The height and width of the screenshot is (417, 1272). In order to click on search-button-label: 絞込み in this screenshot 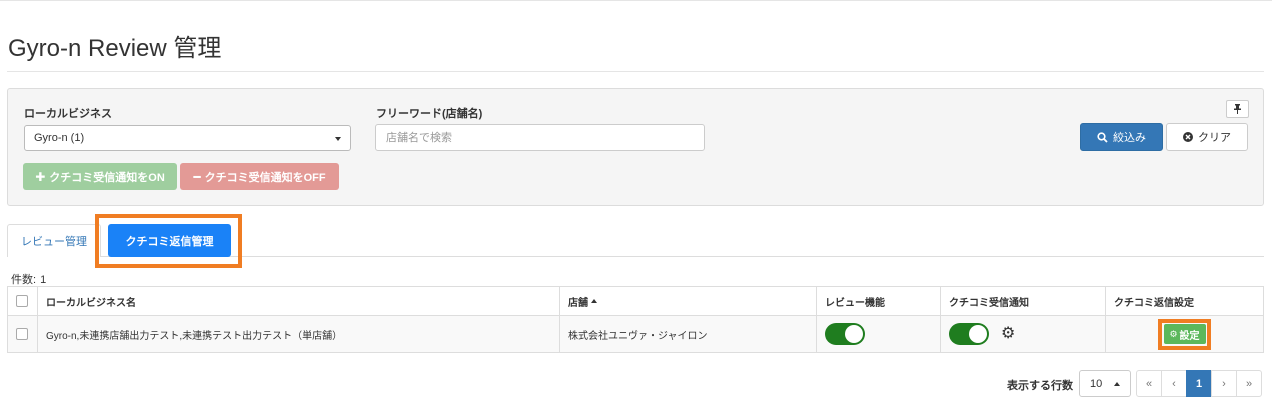, I will do `click(1129, 138)`.